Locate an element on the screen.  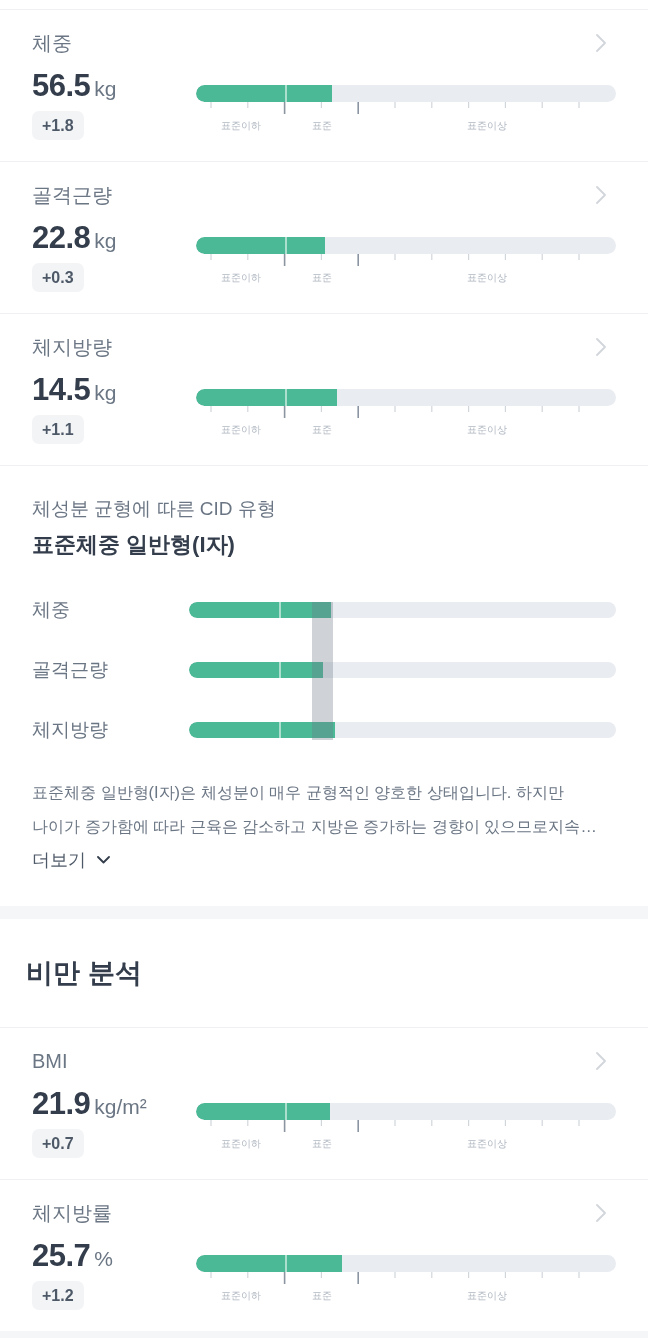
change-badge: +0.7 is located at coordinates (58, 1143).